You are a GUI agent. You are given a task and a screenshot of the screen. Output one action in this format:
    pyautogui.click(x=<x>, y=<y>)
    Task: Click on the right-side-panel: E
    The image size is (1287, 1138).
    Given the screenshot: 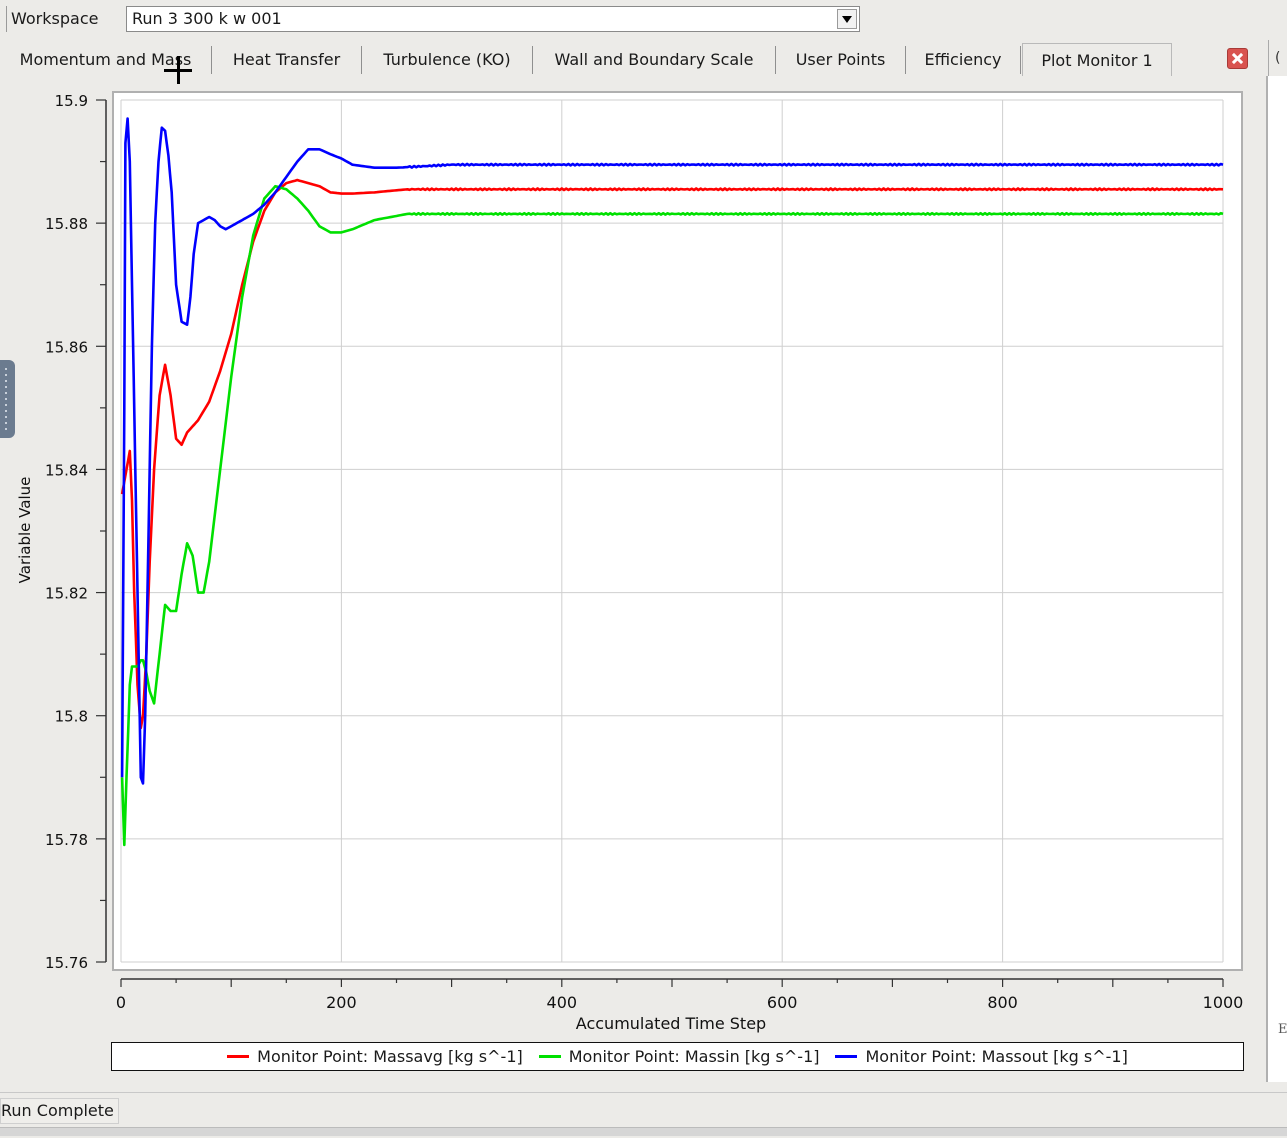 What is the action you would take?
    pyautogui.click(x=1276, y=579)
    